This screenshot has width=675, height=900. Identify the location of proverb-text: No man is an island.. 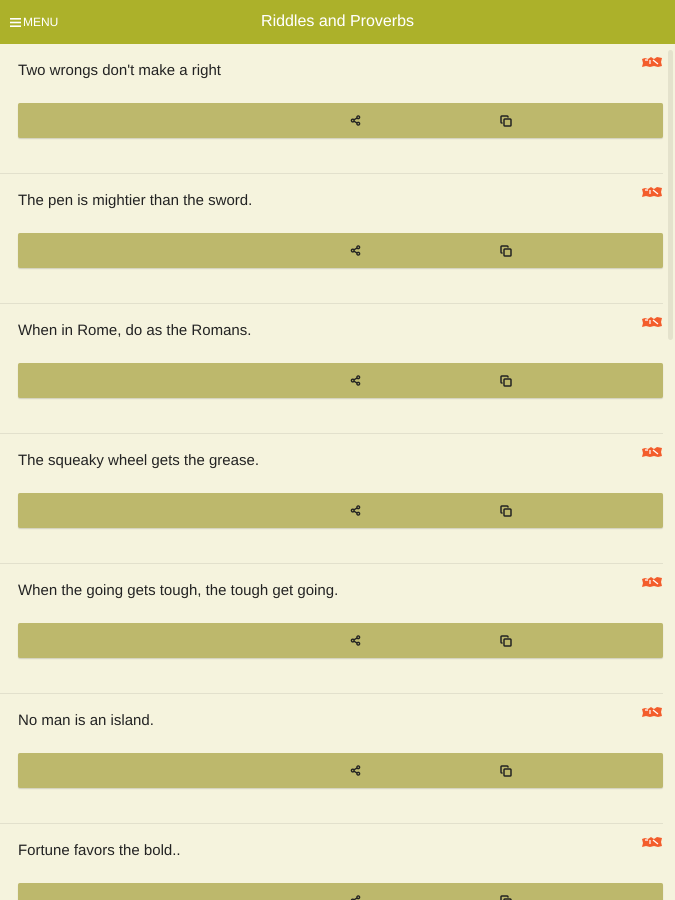
(86, 720).